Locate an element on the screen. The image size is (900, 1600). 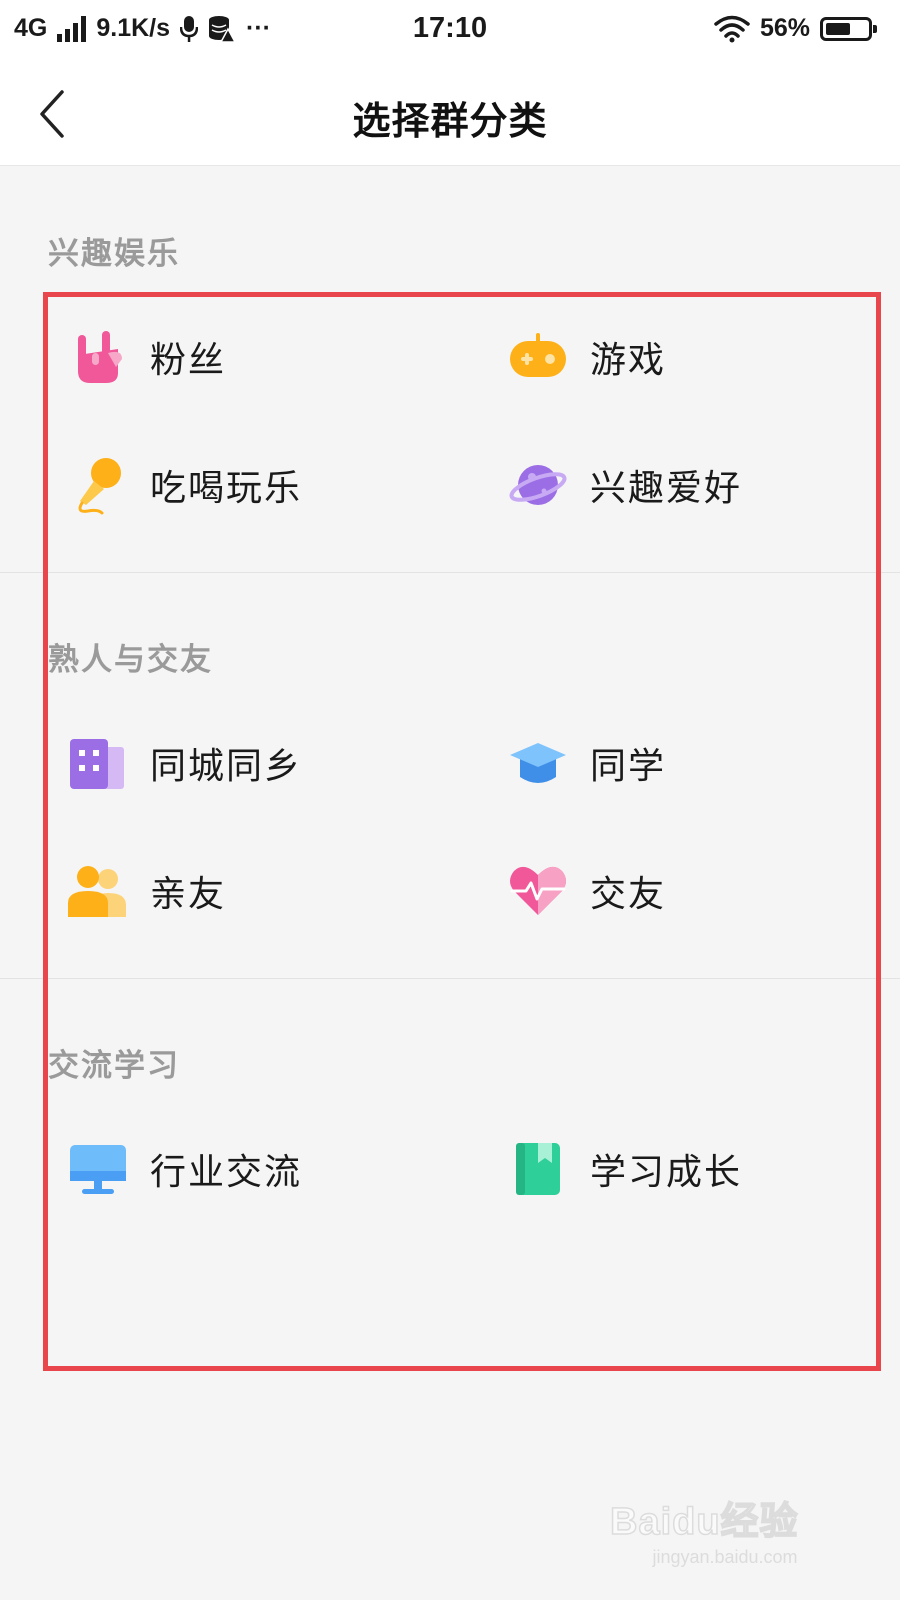
microphone-icon is located at coordinates (99, 486).